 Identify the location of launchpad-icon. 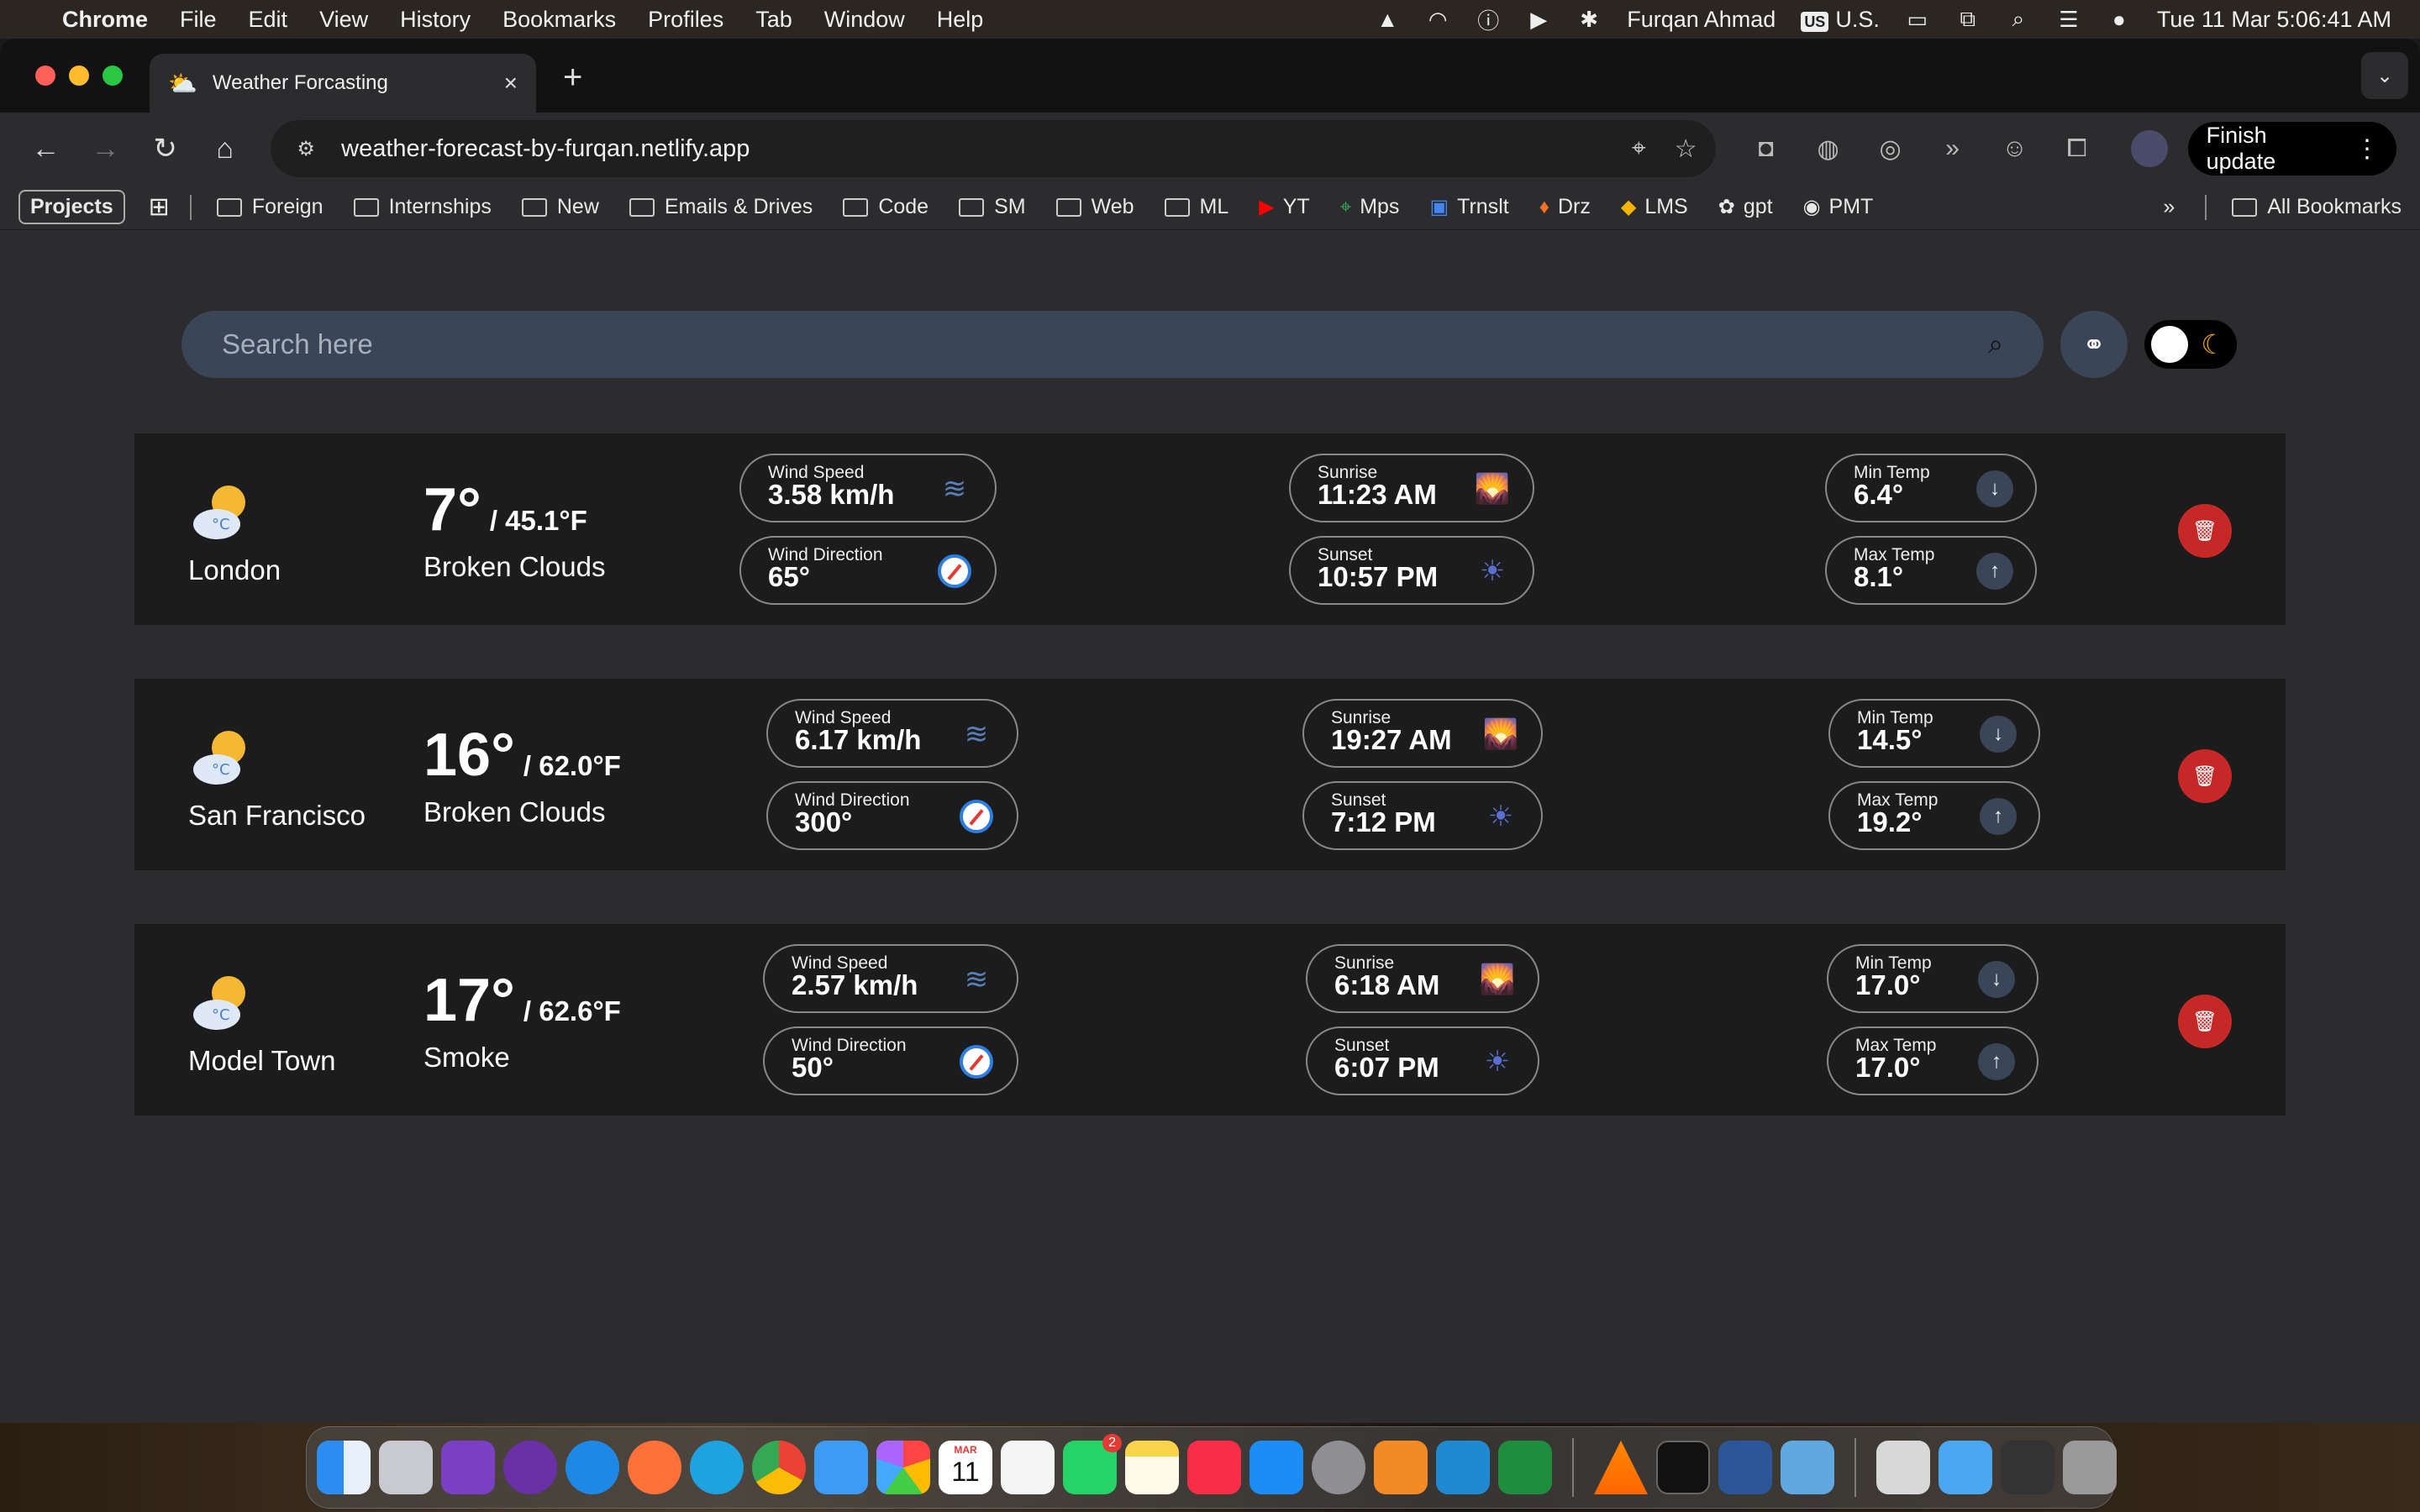
(406, 1467).